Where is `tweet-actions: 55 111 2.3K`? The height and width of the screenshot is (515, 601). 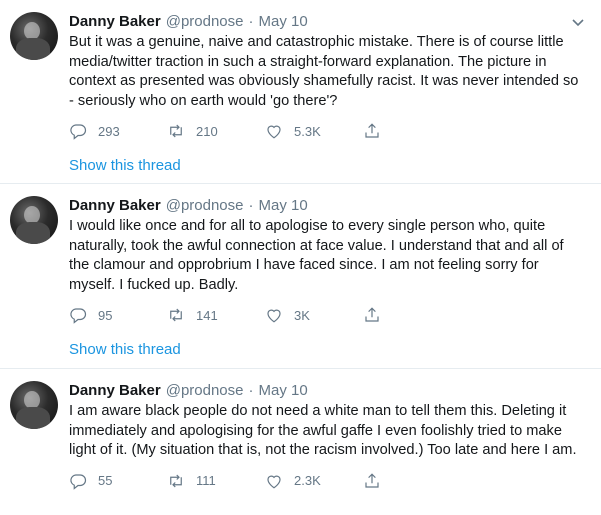 tweet-actions: 55 111 2.3K is located at coordinates (328, 481).